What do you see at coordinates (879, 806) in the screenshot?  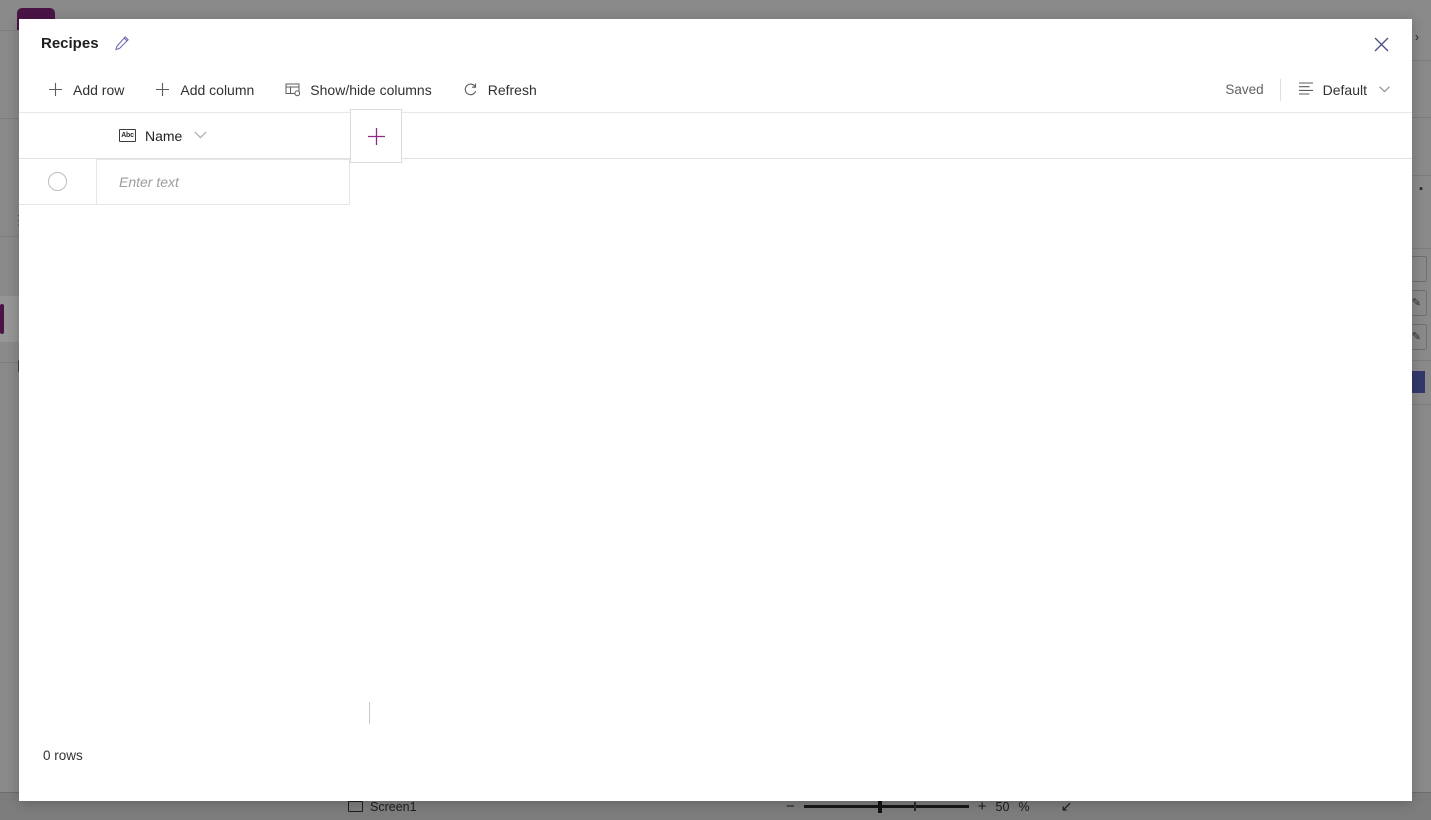 I see `zoom-slider-thumb` at bounding box center [879, 806].